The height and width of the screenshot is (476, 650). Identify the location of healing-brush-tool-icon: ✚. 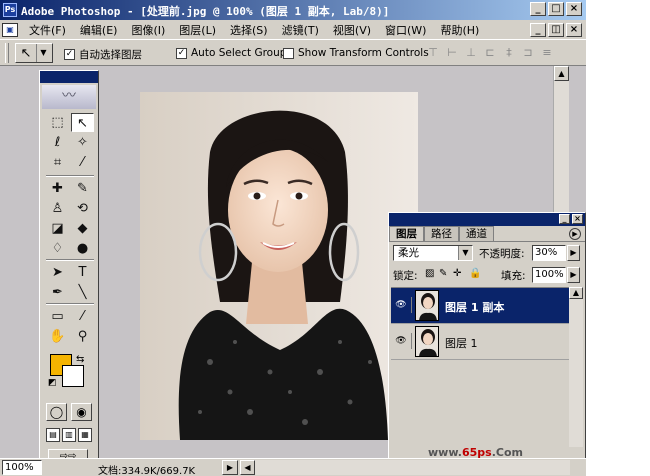
(57, 188).